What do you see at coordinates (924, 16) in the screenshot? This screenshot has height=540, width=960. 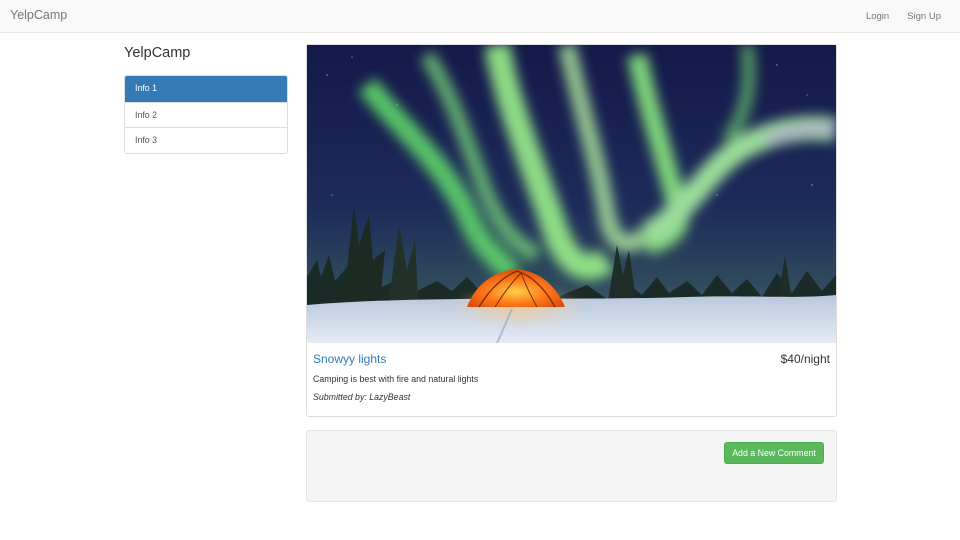 I see `signup-link: Sign Up` at bounding box center [924, 16].